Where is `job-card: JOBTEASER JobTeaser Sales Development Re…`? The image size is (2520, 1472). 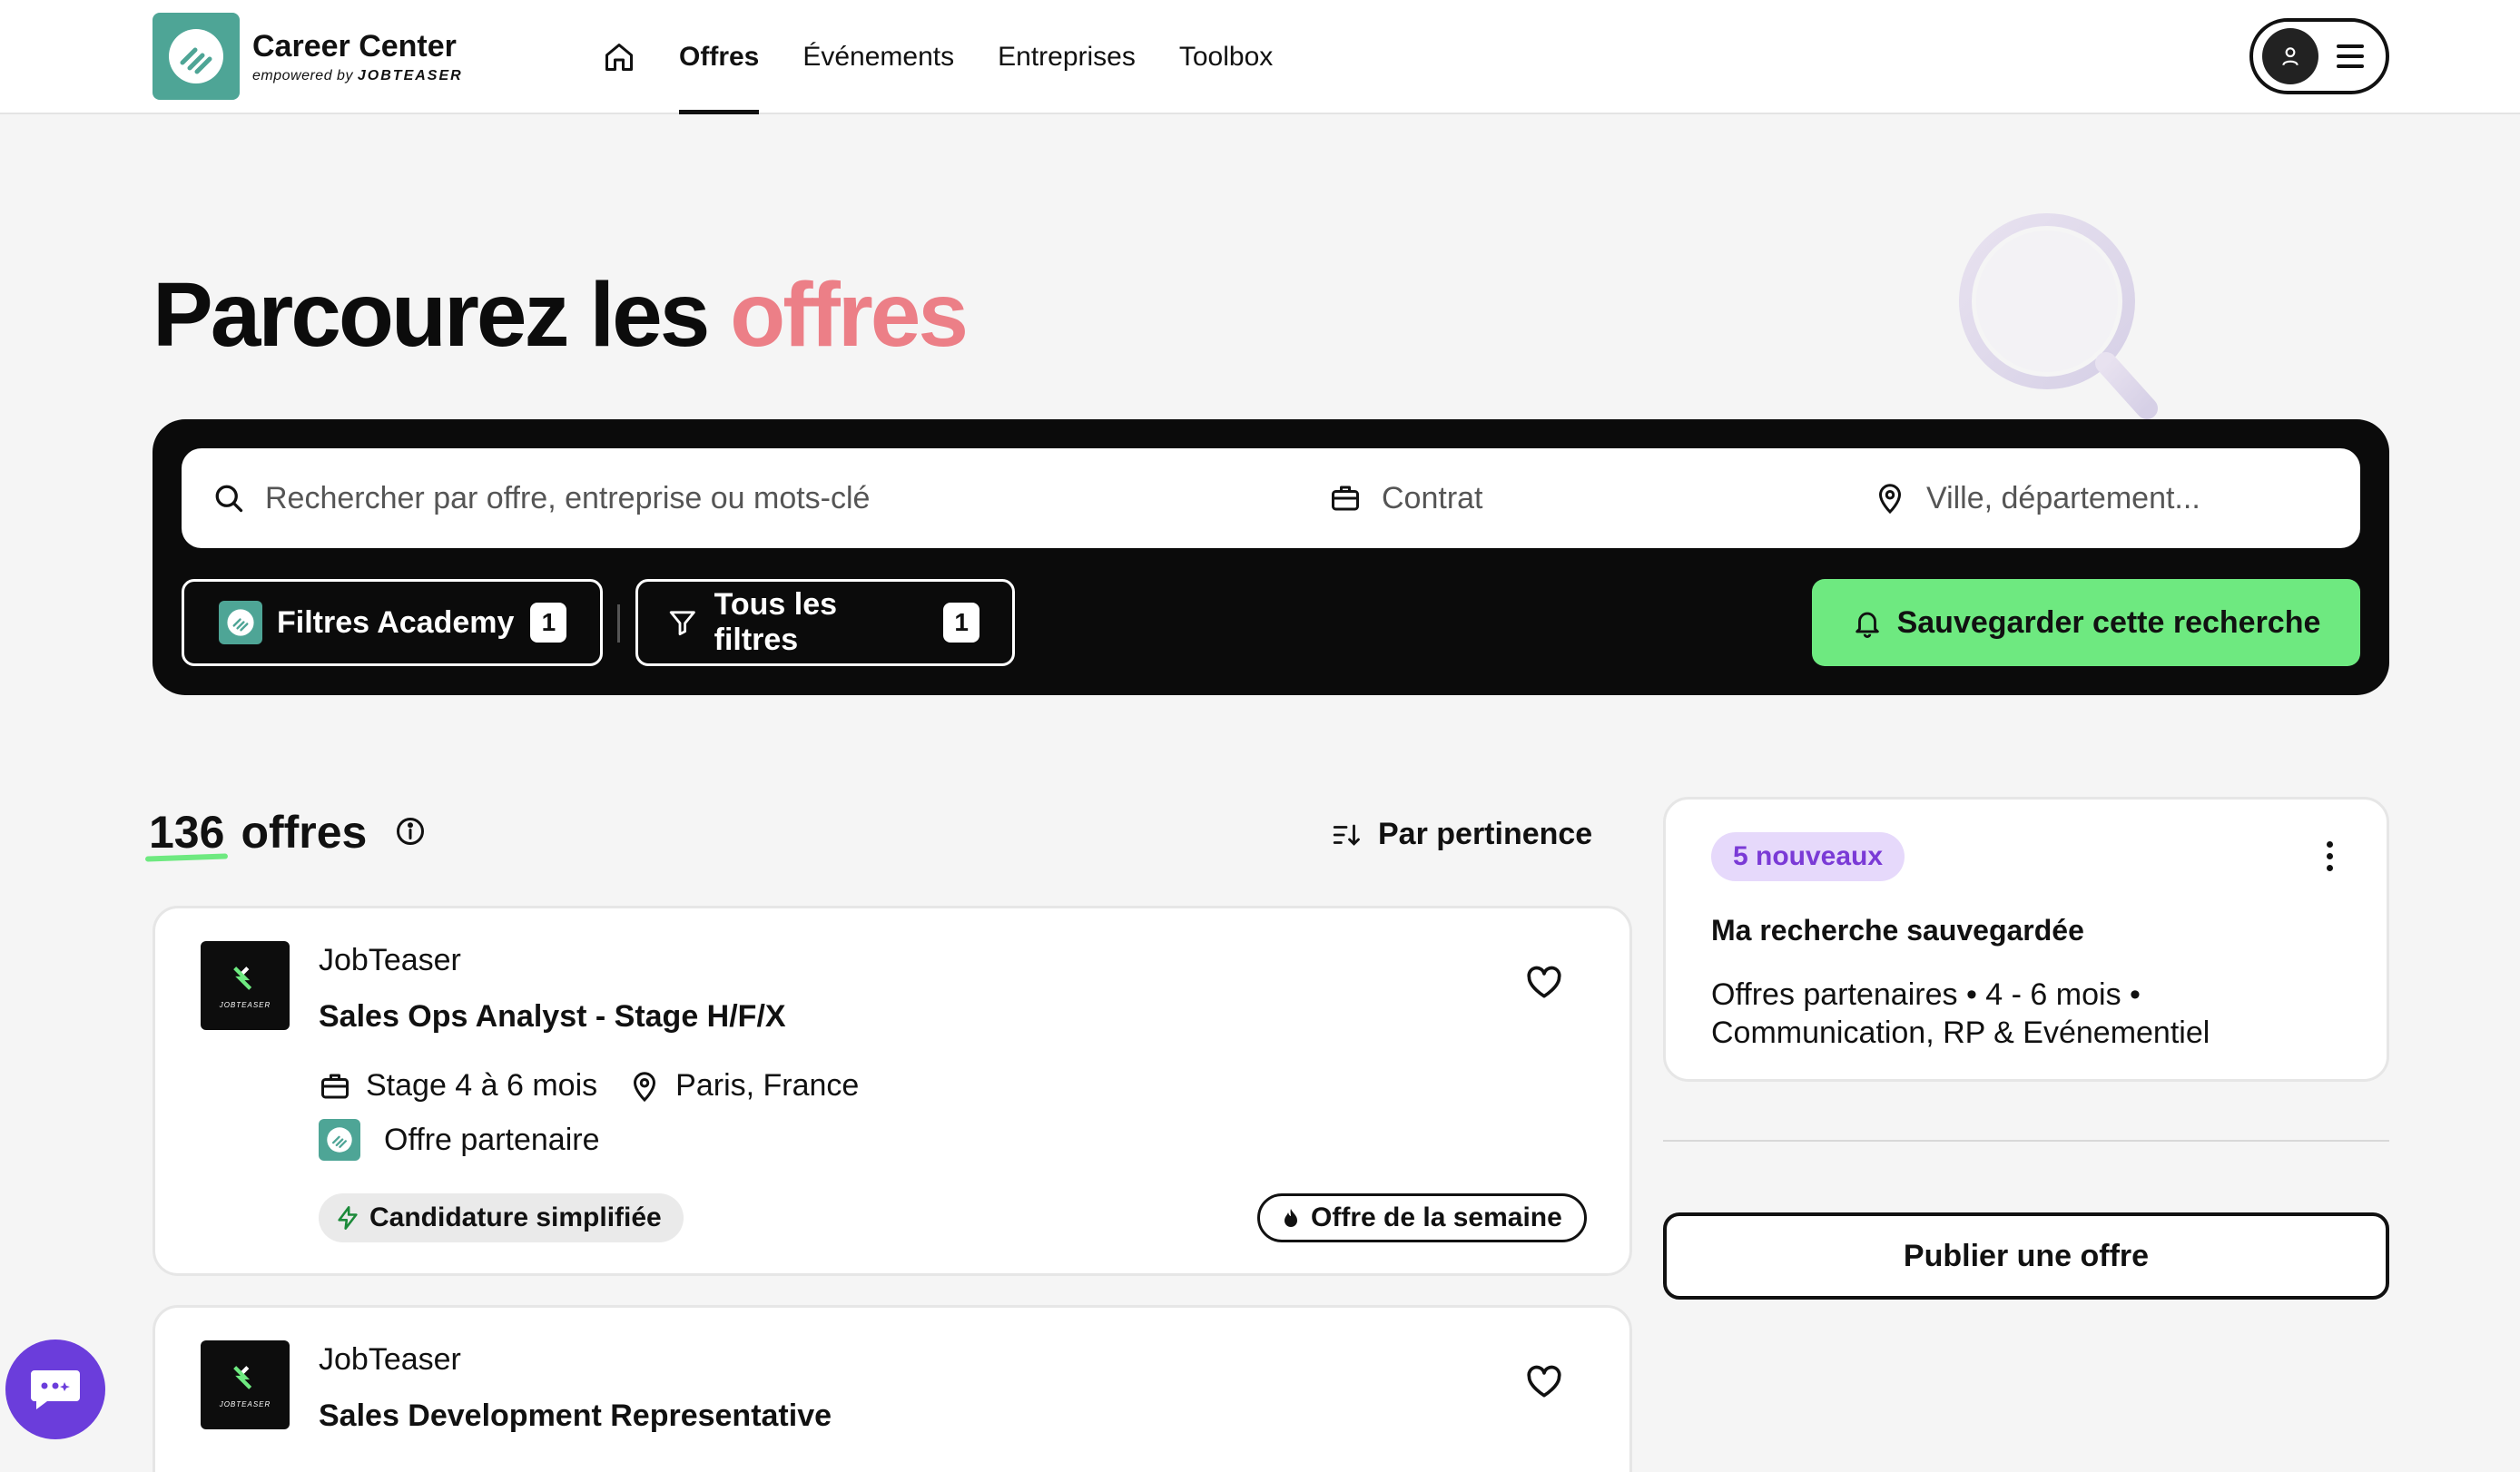 job-card: JOBTEASER JobTeaser Sales Development Re… is located at coordinates (893, 1388).